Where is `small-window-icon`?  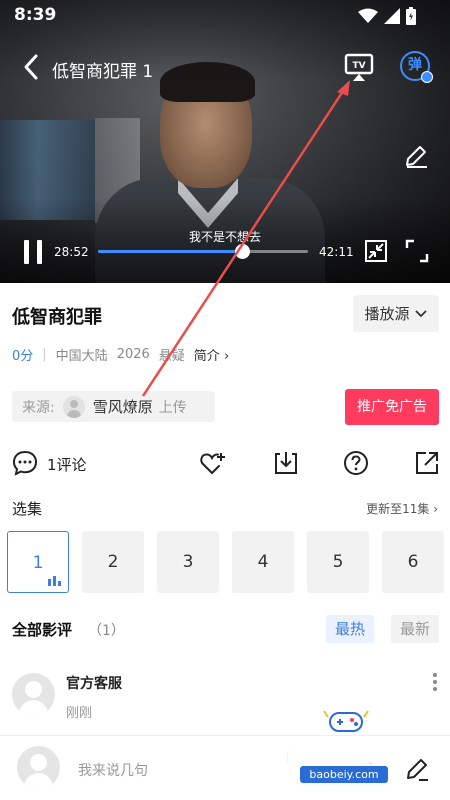 small-window-icon is located at coordinates (376, 251).